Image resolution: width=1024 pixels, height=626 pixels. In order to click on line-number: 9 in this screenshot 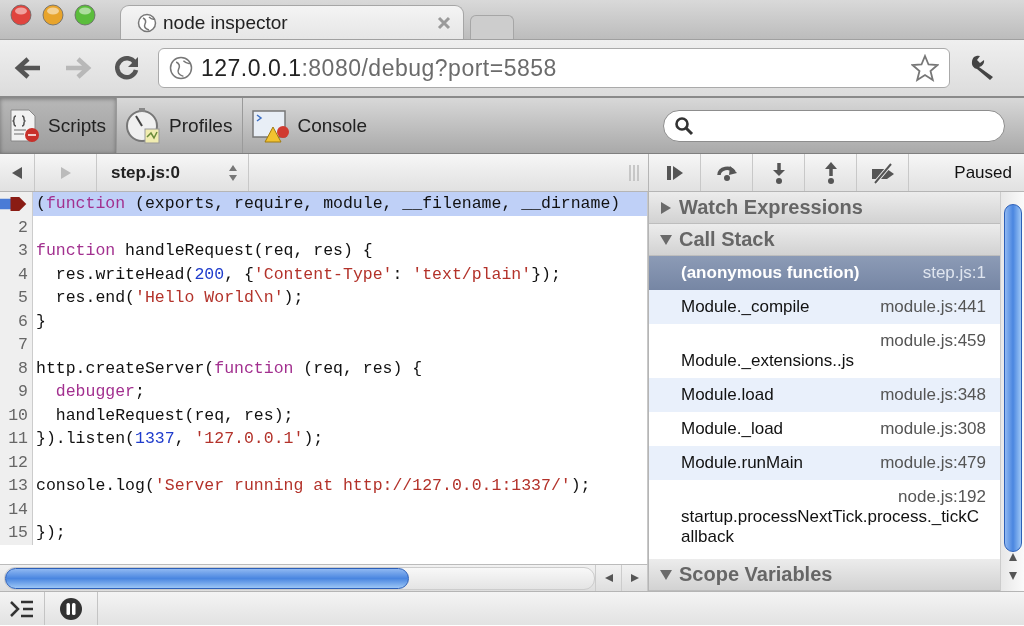, I will do `click(23, 392)`.